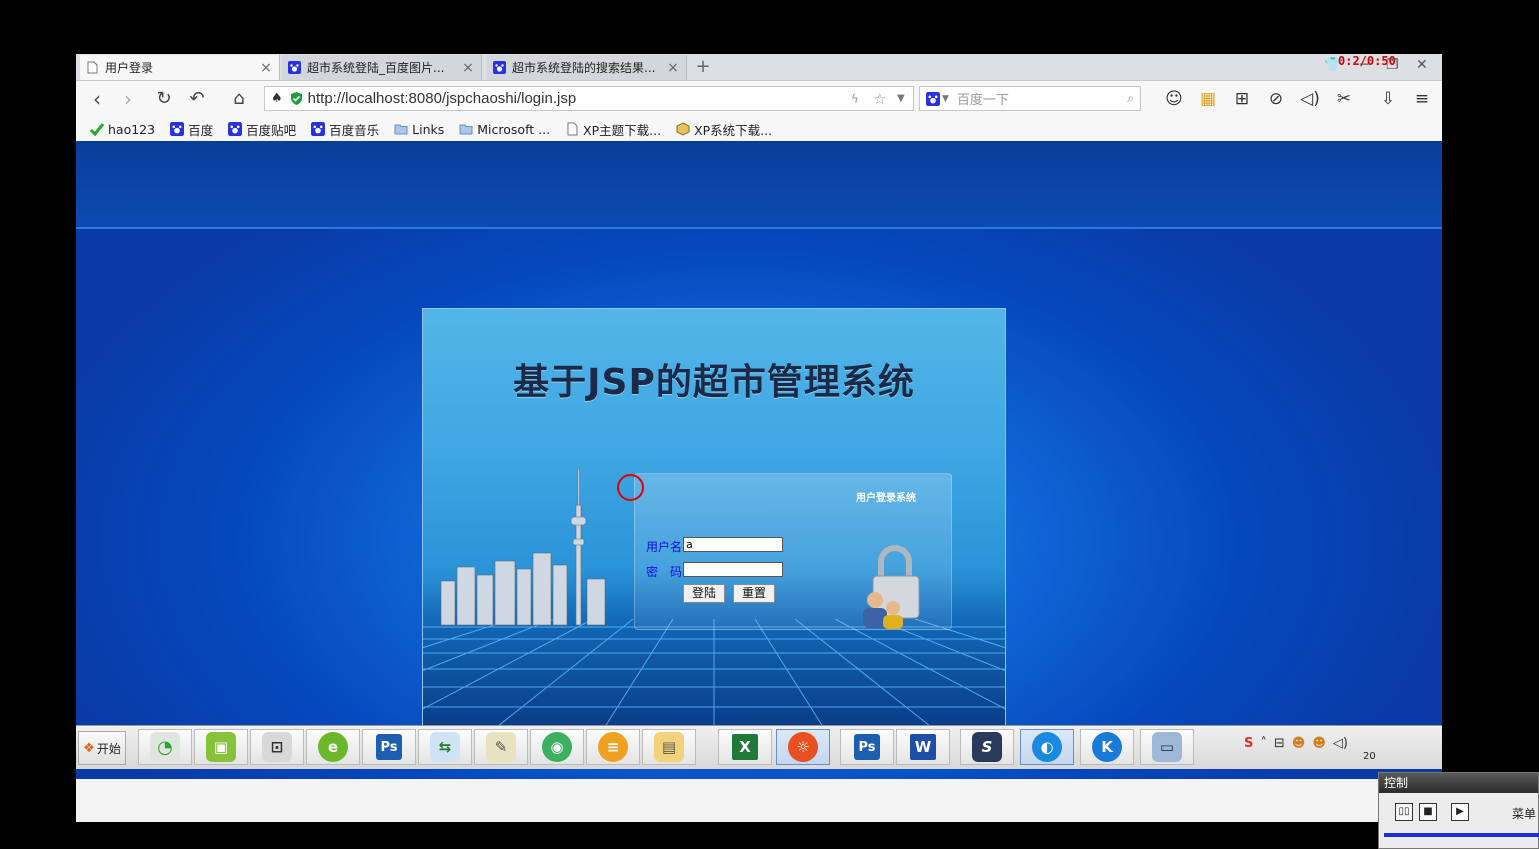 Image resolution: width=1539 pixels, height=849 pixels. What do you see at coordinates (923, 747) in the screenshot?
I see `taskbar-app-word: W` at bounding box center [923, 747].